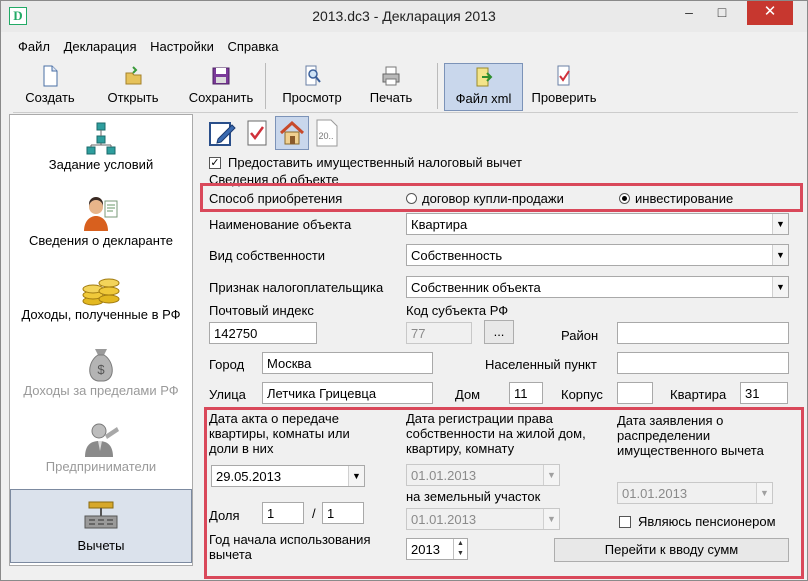 The image size is (808, 581). Describe the element at coordinates (101, 545) in the screenshot. I see `sidebar-label: Вычеты` at that location.